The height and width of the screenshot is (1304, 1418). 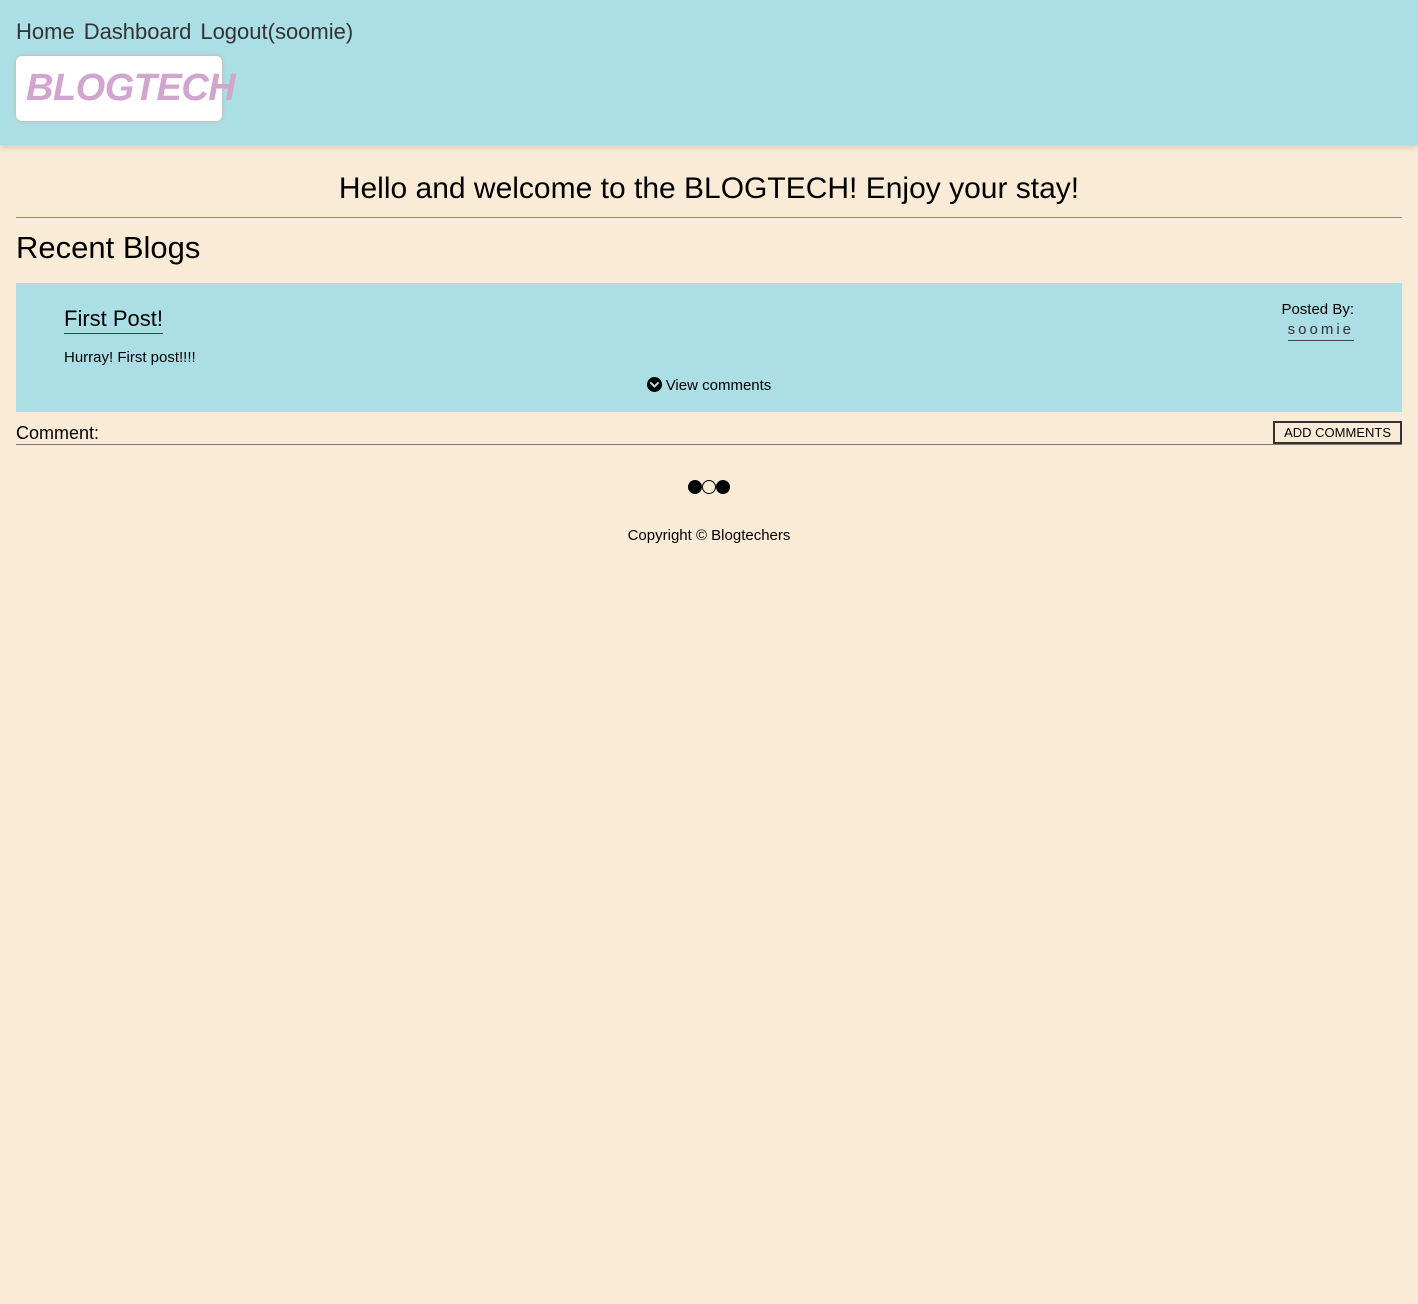 I want to click on comment-form: Comment: ADD COMMENTS, so click(x=709, y=432).